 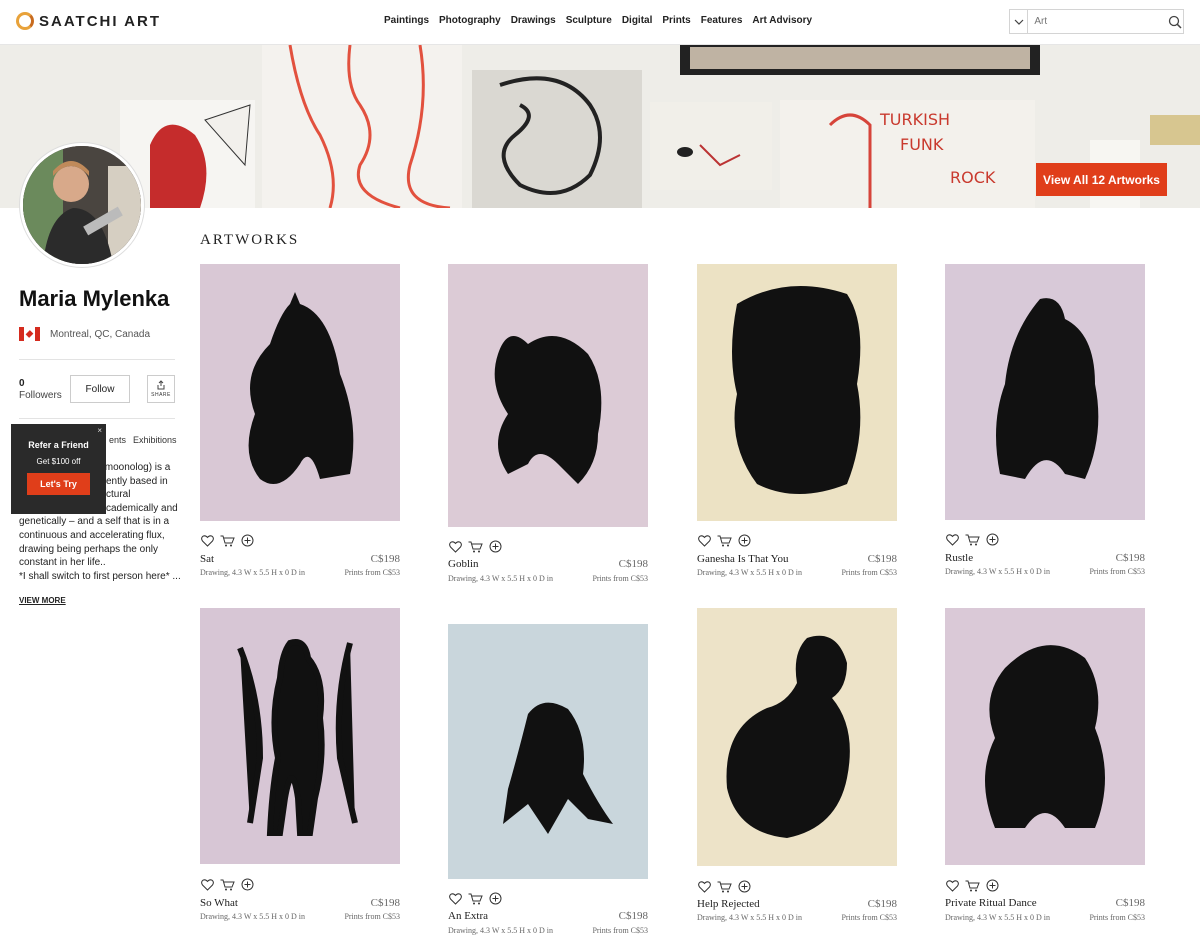 I want to click on refer-subtitle: Get $100 off, so click(x=58, y=461).